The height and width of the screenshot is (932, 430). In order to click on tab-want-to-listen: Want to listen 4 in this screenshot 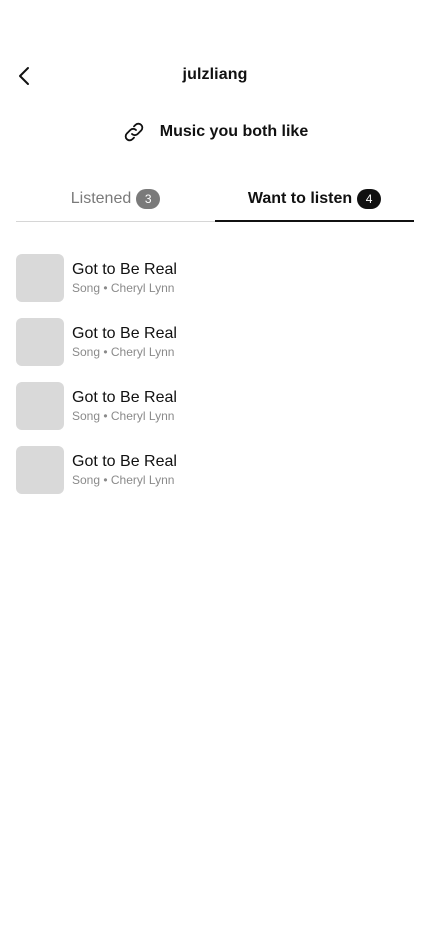, I will do `click(314, 200)`.